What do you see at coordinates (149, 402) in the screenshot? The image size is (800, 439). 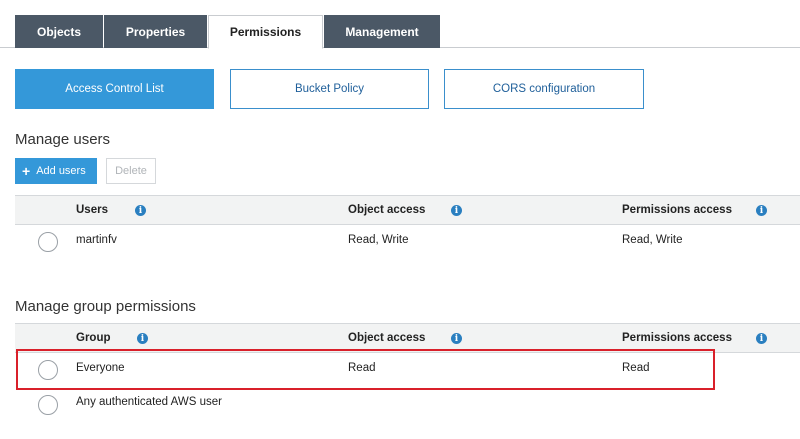 I see `group-name: Any authenticated AWS user` at bounding box center [149, 402].